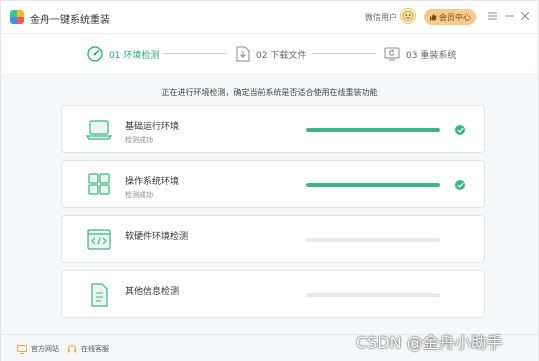 The height and width of the screenshot is (361, 539). I want to click on step-reinstall-system: 03 重装系统, so click(420, 54).